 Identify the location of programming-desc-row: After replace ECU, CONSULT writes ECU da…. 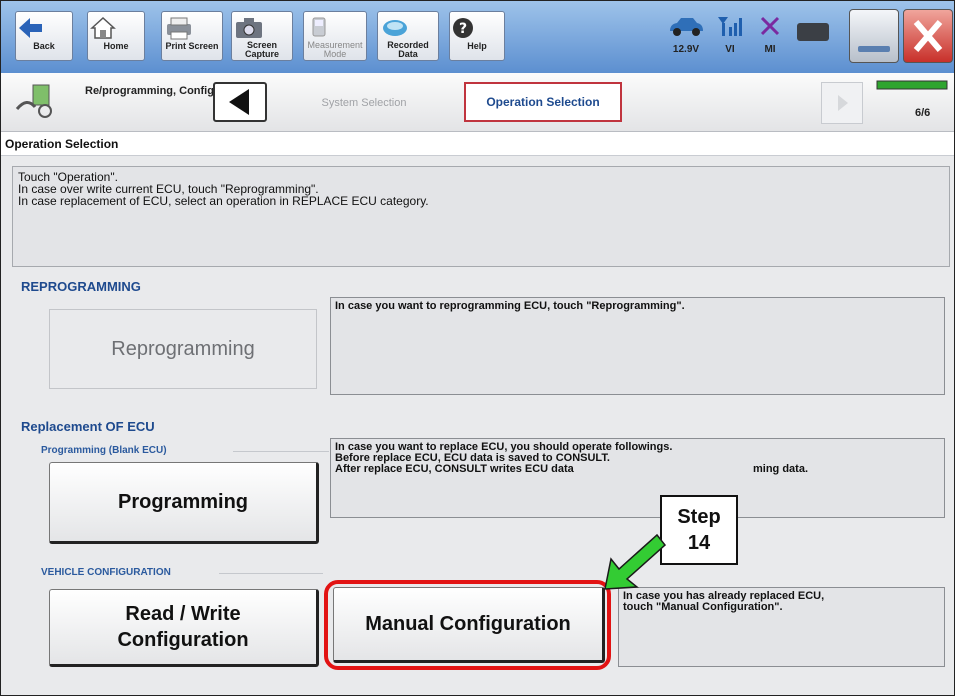
(637, 469).